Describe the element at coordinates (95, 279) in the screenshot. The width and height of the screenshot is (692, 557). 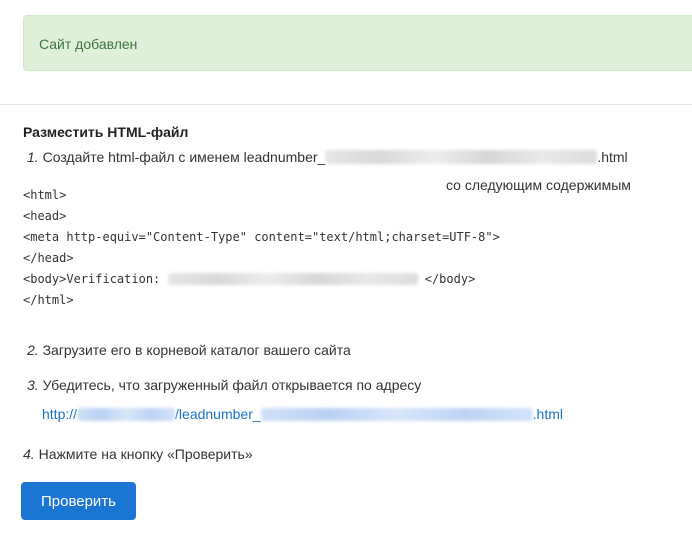
I see `code-body-start: <body>Verification:` at that location.